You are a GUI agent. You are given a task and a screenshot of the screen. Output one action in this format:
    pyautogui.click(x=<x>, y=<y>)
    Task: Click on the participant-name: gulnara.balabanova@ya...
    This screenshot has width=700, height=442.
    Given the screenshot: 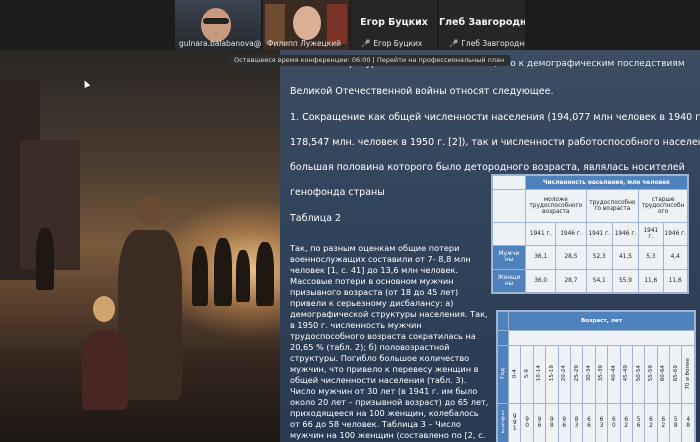 What is the action you would take?
    pyautogui.click(x=220, y=43)
    